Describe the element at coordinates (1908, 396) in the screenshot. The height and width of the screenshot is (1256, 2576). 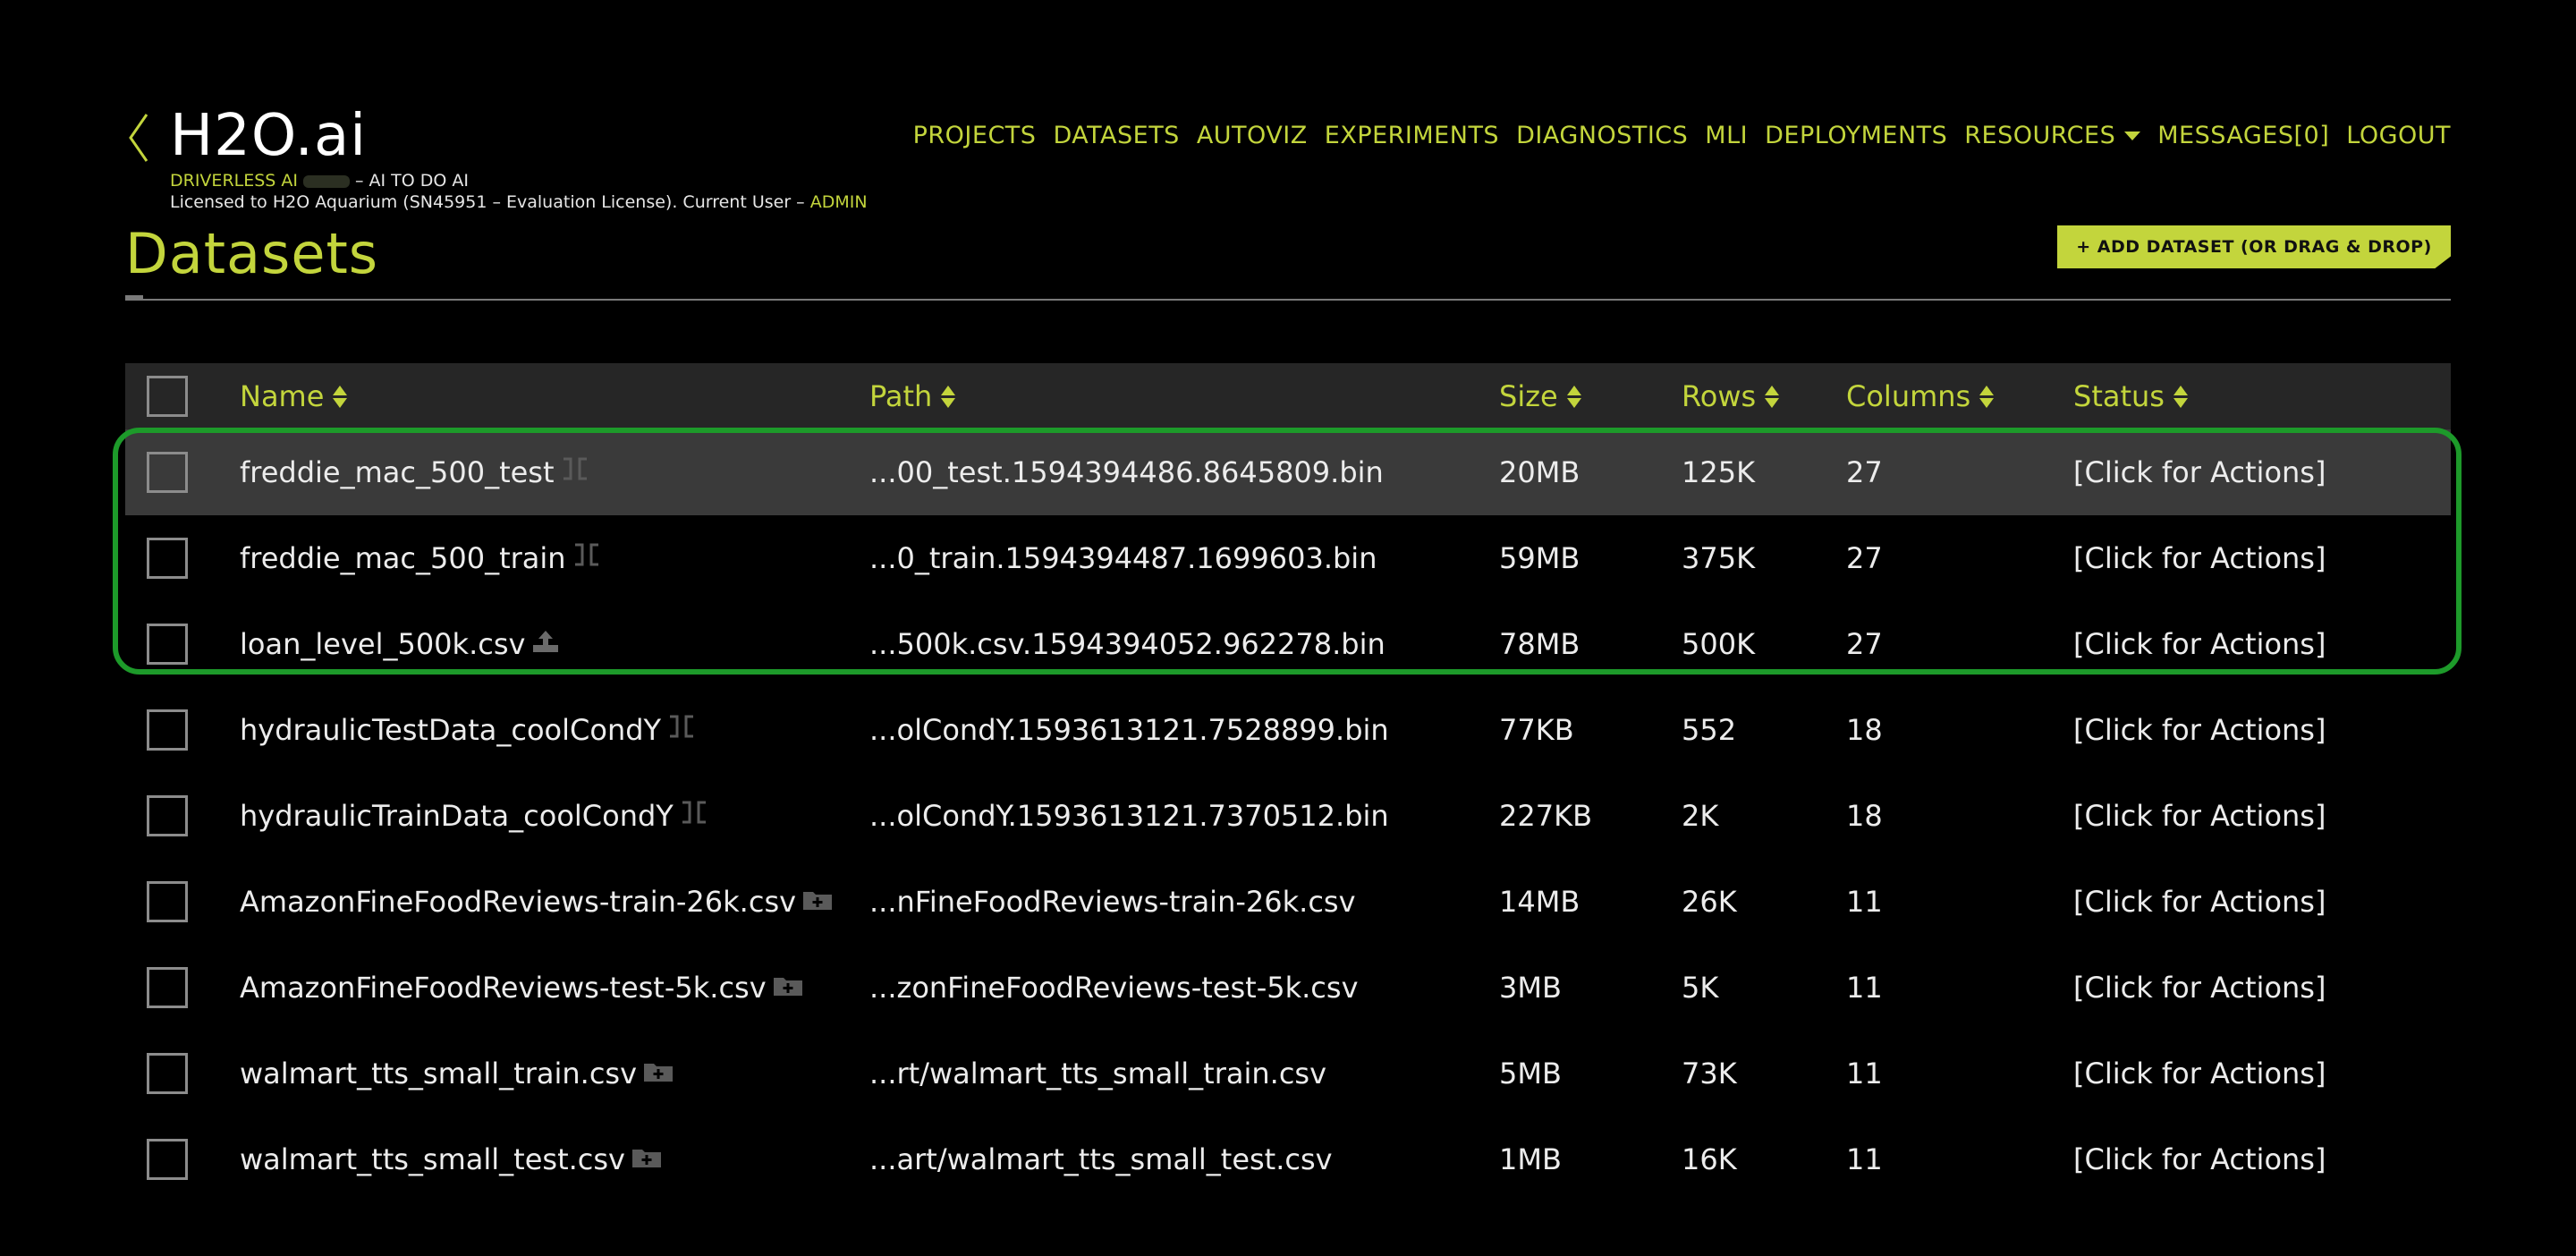
I see `header-columns-label: Columns` at that location.